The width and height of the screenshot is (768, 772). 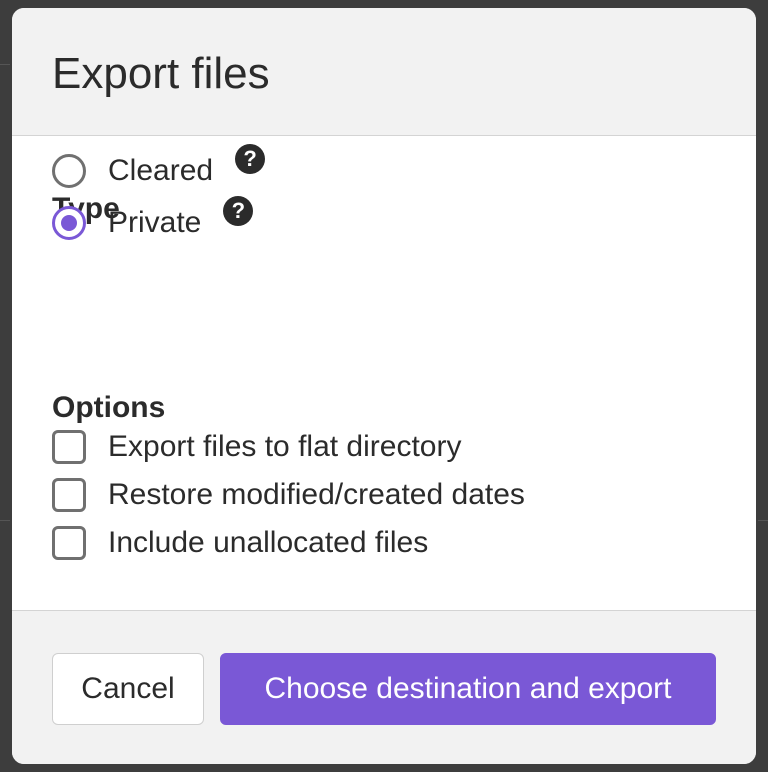 What do you see at coordinates (468, 689) in the screenshot?
I see `choose-destination-export-button: Choose destination and export` at bounding box center [468, 689].